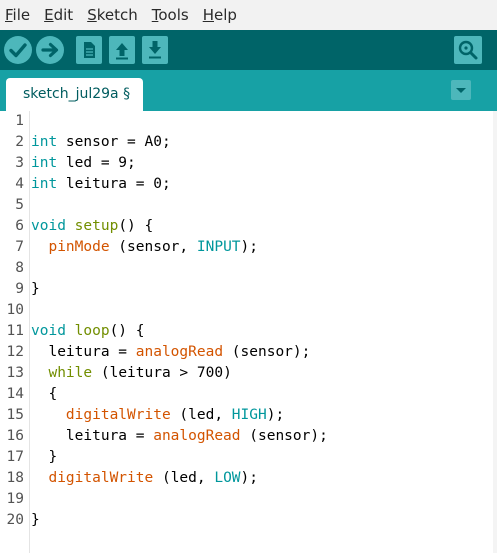 The image size is (497, 553). I want to click on code-token-plain: sensor = A0;, so click(114, 142).